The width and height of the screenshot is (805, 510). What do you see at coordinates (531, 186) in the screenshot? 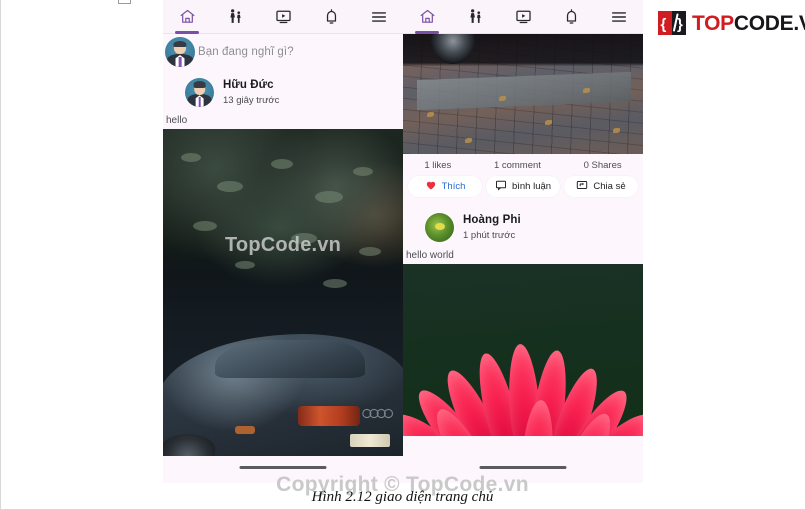
I see `comment-label: bình luận` at bounding box center [531, 186].